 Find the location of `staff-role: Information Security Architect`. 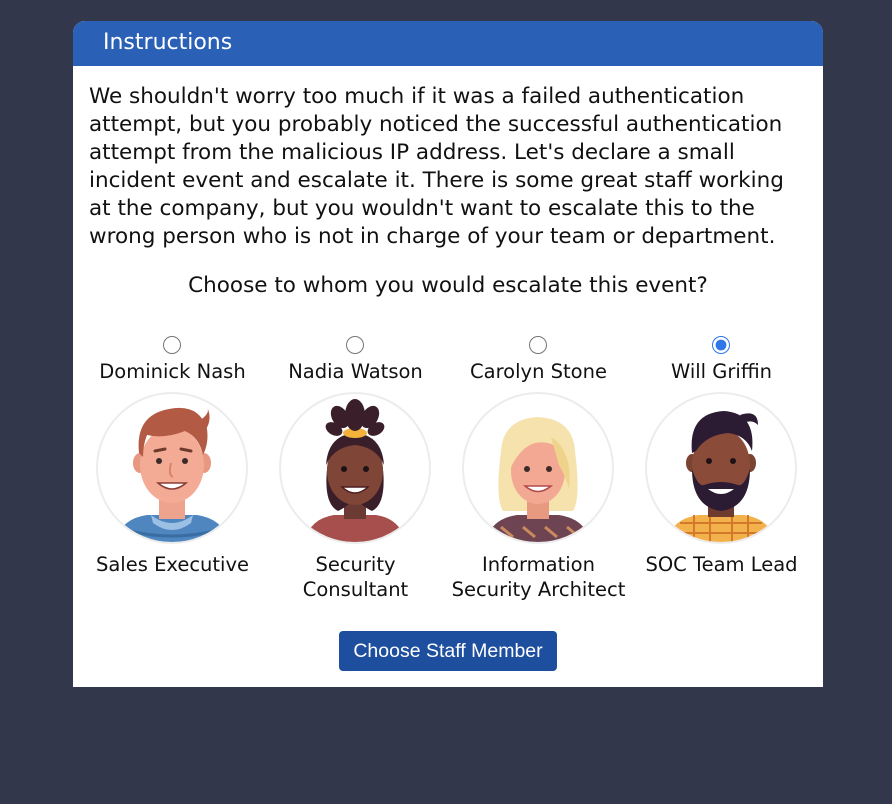

staff-role: Information Security Architect is located at coordinates (538, 577).